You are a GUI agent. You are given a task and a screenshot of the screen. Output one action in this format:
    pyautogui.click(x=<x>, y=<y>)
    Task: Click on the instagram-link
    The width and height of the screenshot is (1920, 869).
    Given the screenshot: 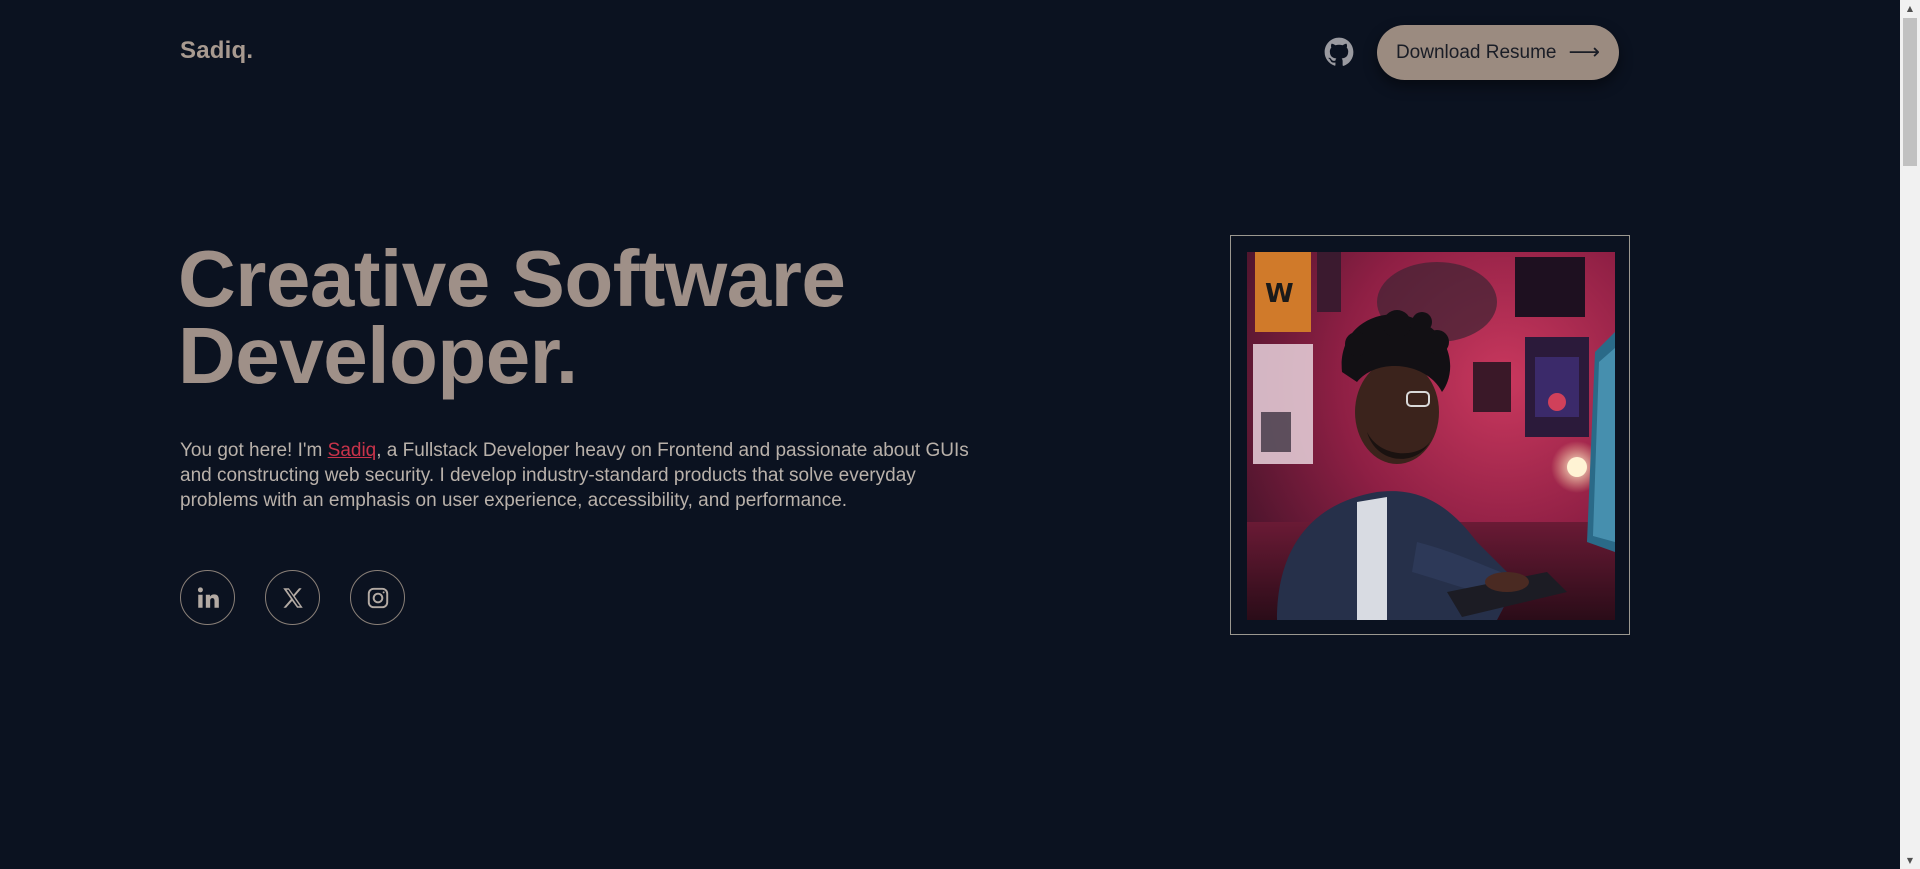 What is the action you would take?
    pyautogui.click(x=377, y=597)
    